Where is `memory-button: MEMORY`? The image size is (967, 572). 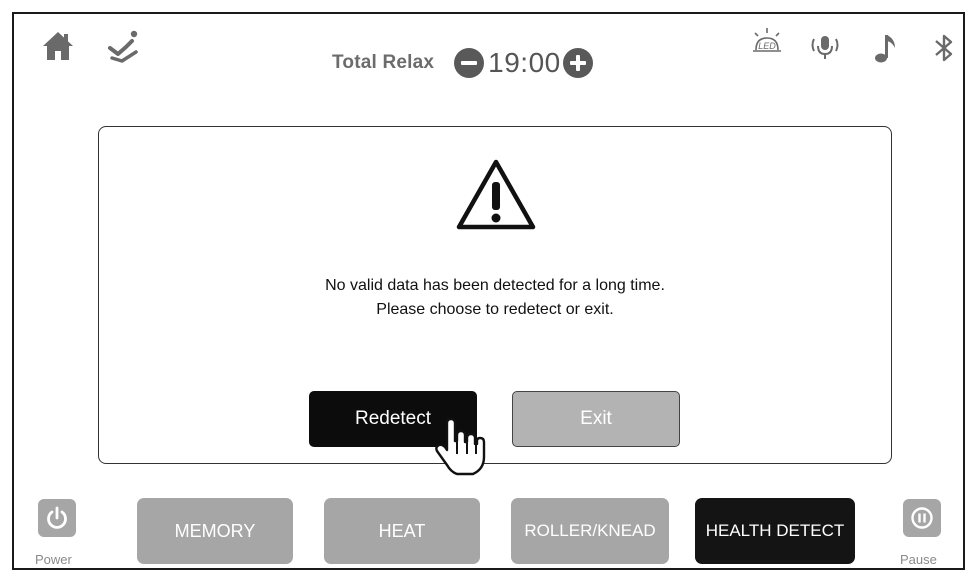 memory-button: MEMORY is located at coordinates (215, 531).